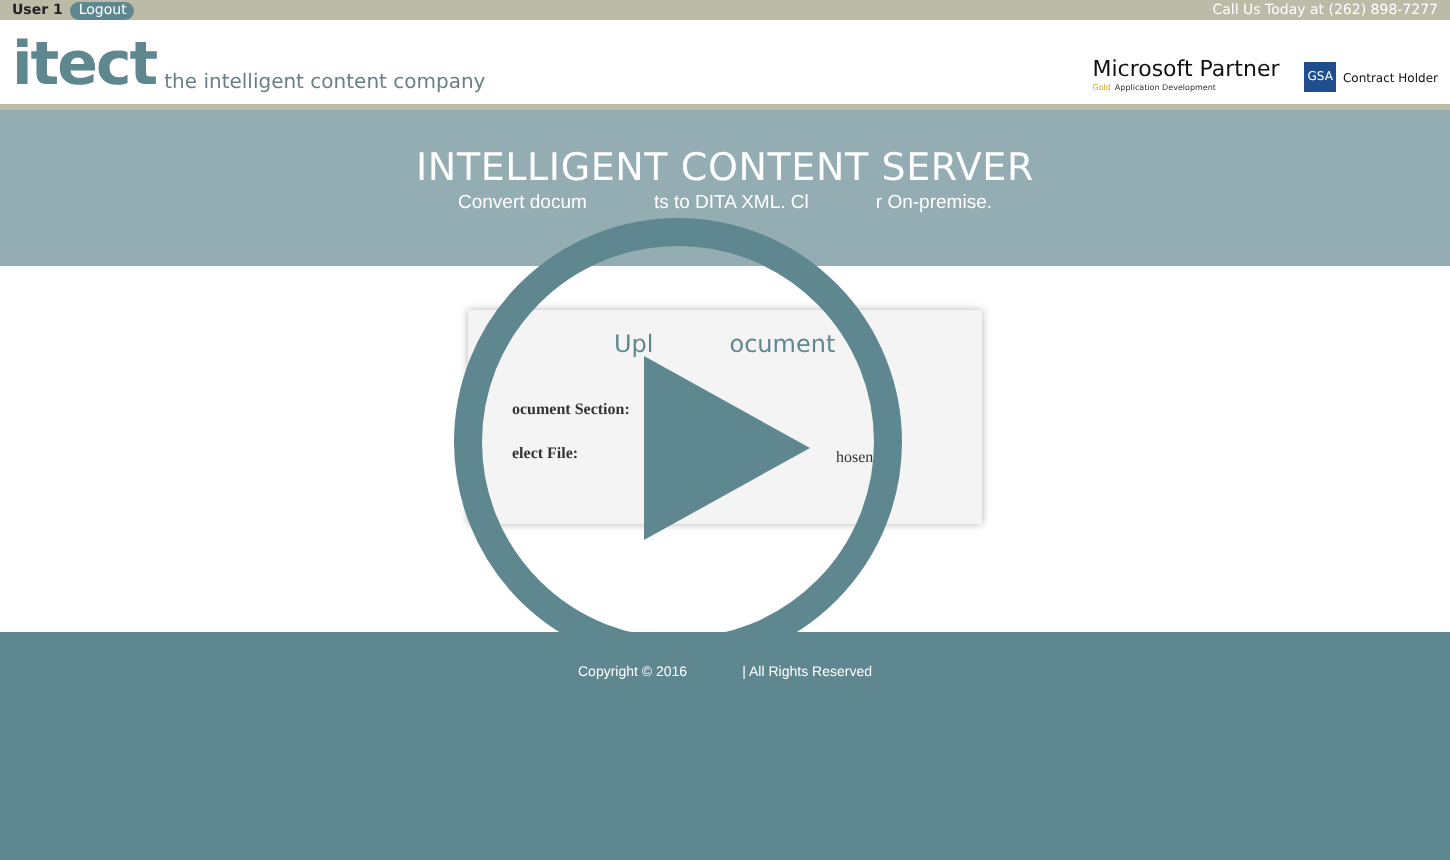 The image size is (1450, 860). What do you see at coordinates (522, 203) in the screenshot?
I see `hero-subtitle: Convert docum` at bounding box center [522, 203].